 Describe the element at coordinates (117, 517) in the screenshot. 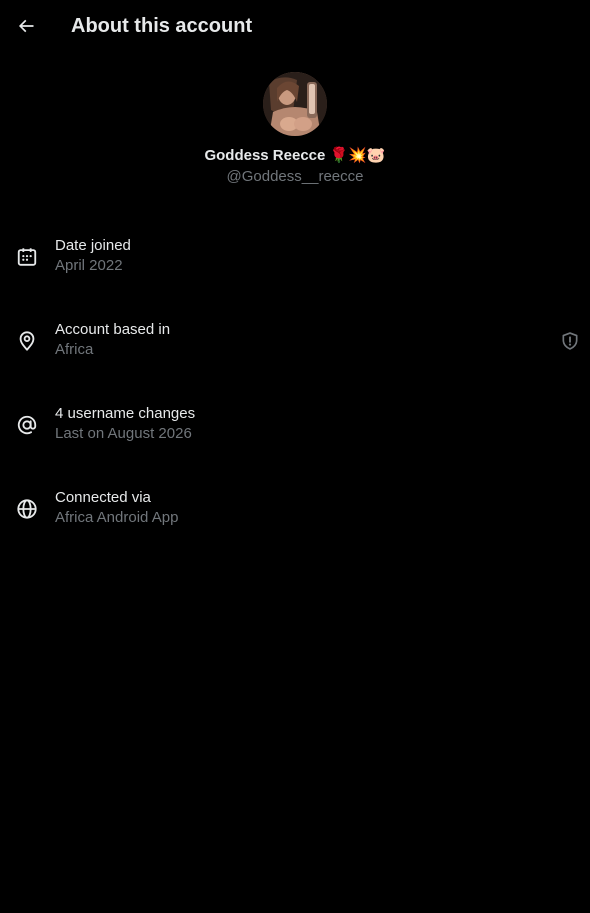

I see `info-value: Africa Android App` at that location.